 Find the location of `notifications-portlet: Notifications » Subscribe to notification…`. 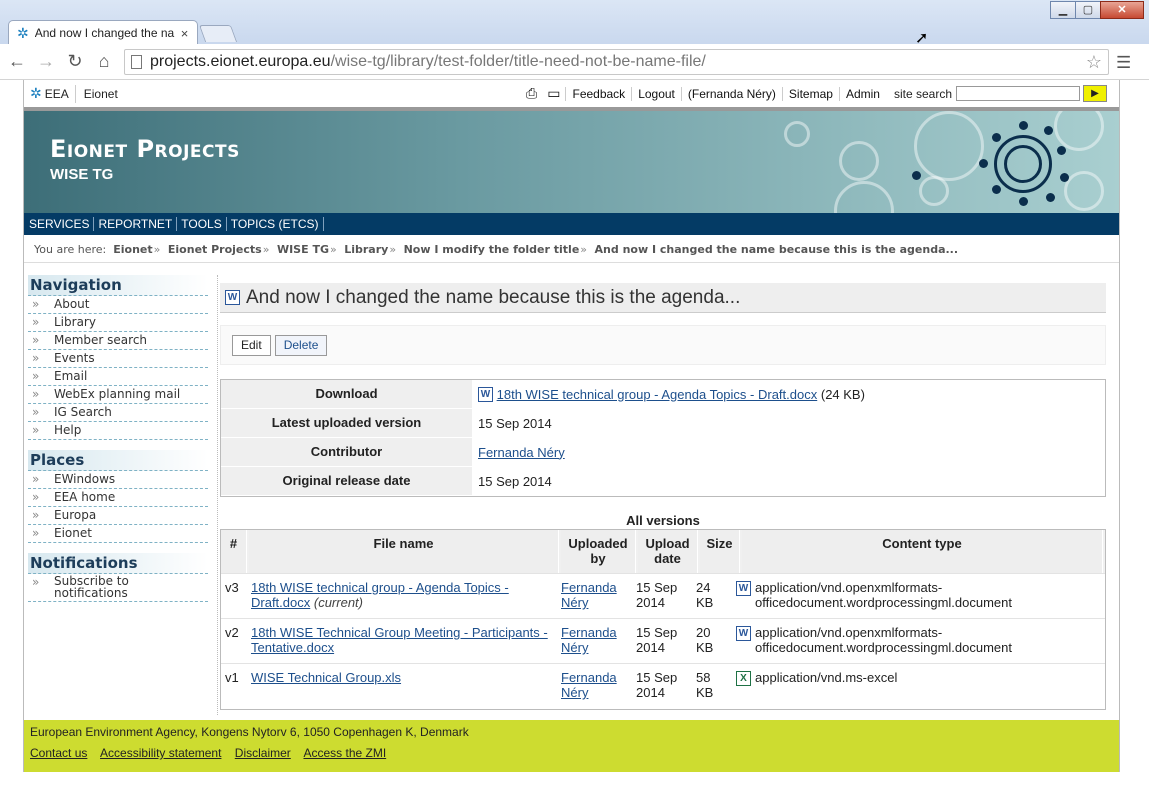

notifications-portlet: Notifications » Subscribe to notification… is located at coordinates (118, 577).